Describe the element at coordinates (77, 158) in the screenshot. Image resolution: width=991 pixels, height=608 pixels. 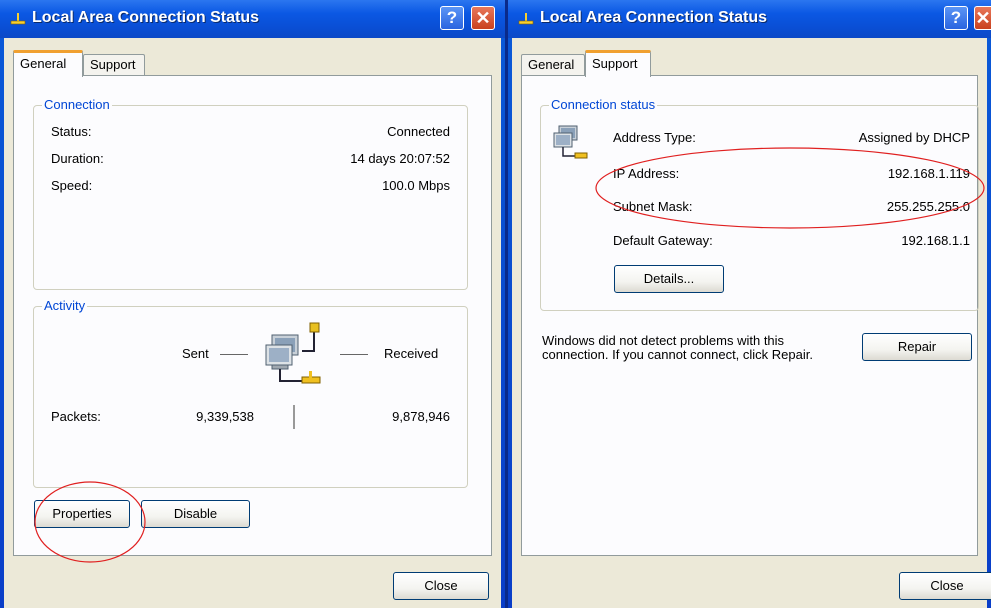
I see `duration-label: Duration:` at that location.